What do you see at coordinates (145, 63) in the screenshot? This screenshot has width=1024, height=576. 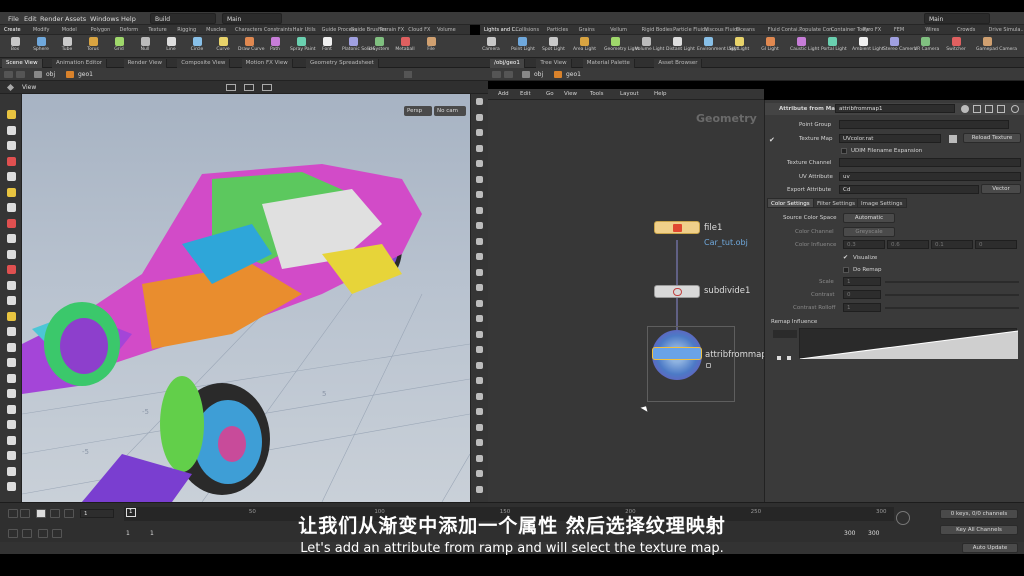 I see `pane-tab-render-view: Render View` at bounding box center [145, 63].